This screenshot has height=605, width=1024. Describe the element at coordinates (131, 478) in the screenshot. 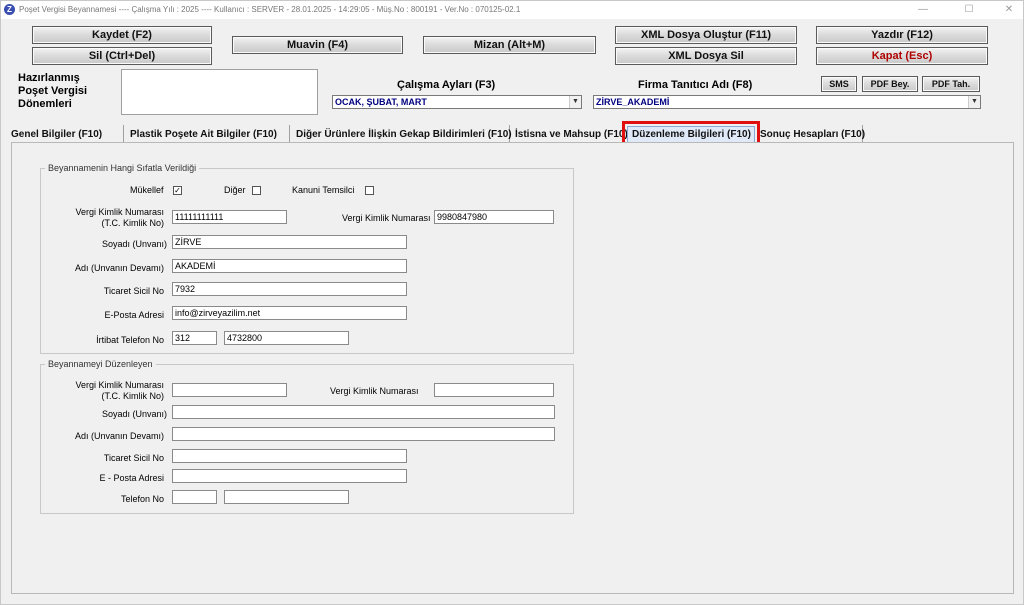

I see `preparer-eposta-label: E - Posta Adresi` at that location.